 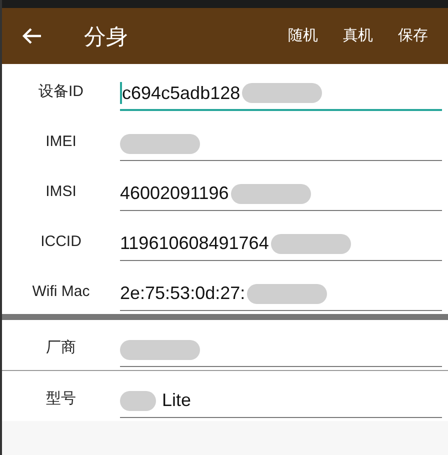 I want to click on action-button: 真机, so click(x=358, y=36).